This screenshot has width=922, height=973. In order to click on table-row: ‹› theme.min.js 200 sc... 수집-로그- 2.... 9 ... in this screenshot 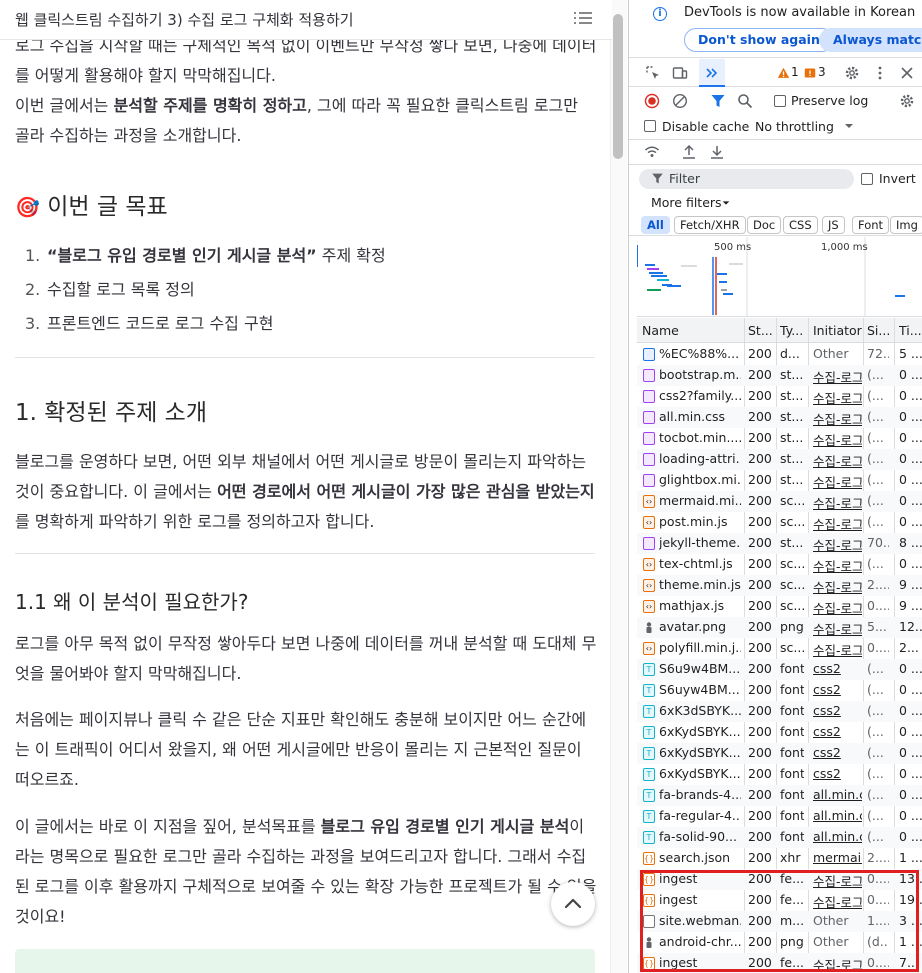, I will do `click(779, 585)`.